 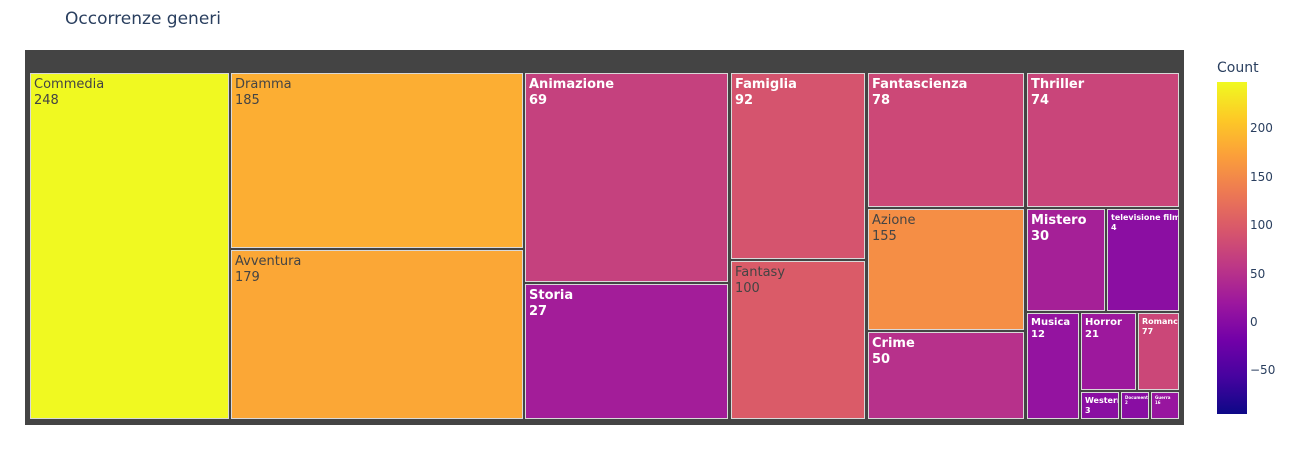 I want to click on tile-famiglia: Famiglia 92, so click(x=798, y=166).